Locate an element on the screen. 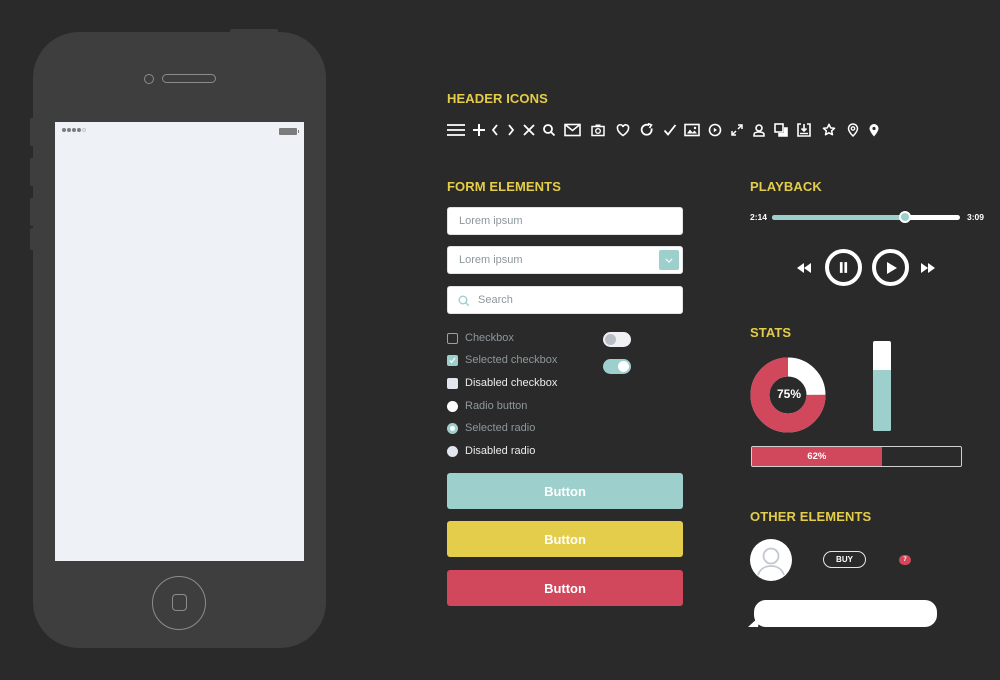 Image resolution: width=1000 pixels, height=680 pixels. image-icon is located at coordinates (692, 130).